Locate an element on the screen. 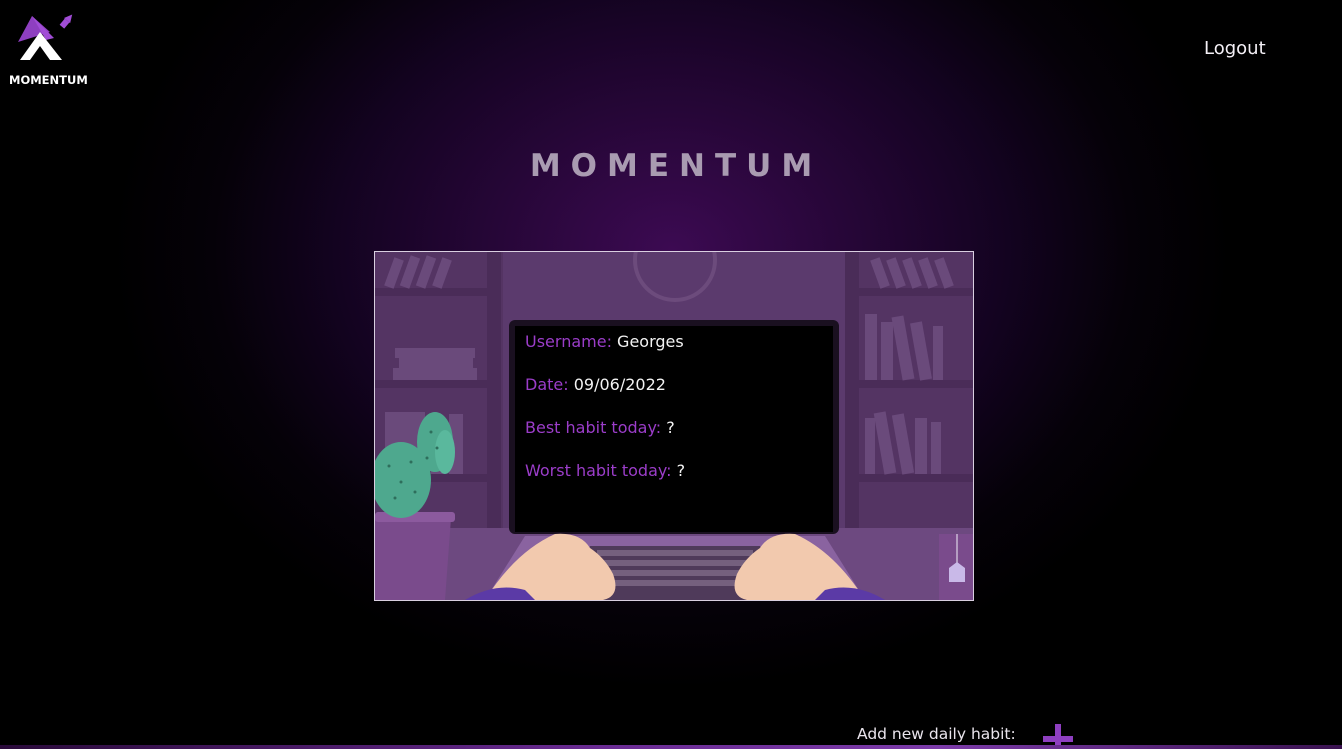  add-habit-label: Add new daily habit: is located at coordinates (936, 734).